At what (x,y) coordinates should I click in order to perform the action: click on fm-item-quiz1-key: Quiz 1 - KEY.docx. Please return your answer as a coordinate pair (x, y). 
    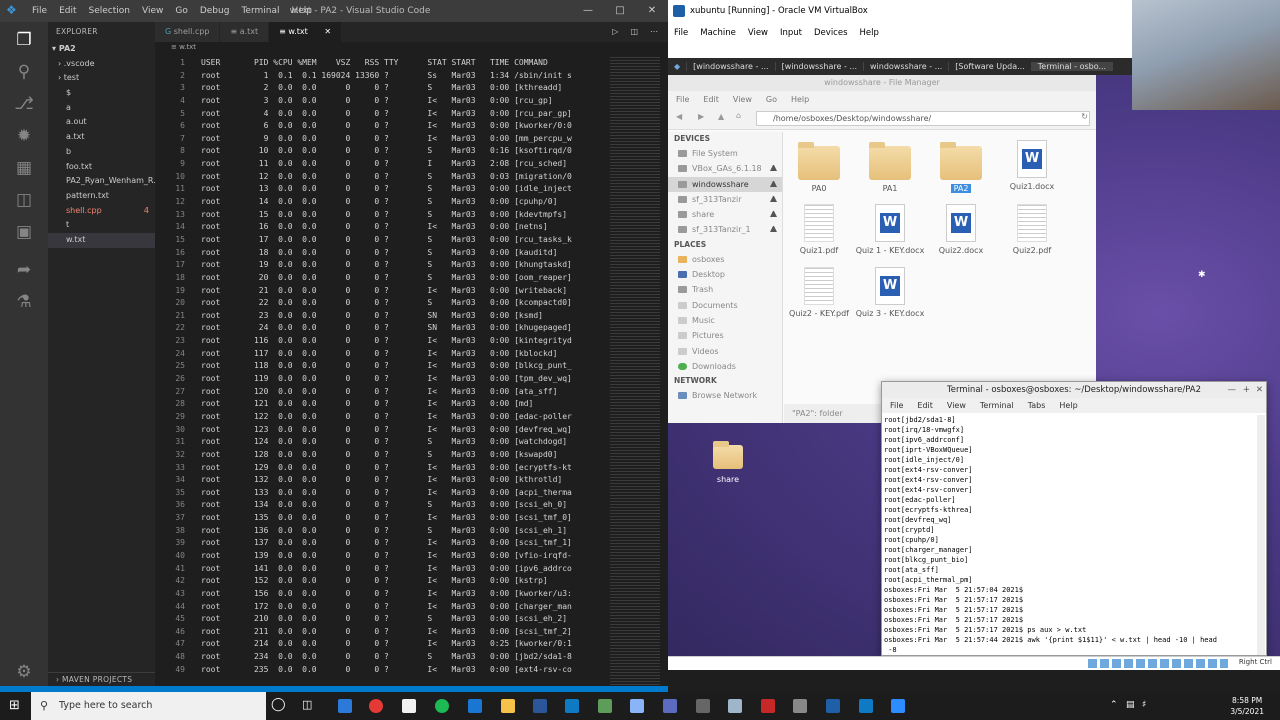
    Looking at the image, I should click on (890, 229).